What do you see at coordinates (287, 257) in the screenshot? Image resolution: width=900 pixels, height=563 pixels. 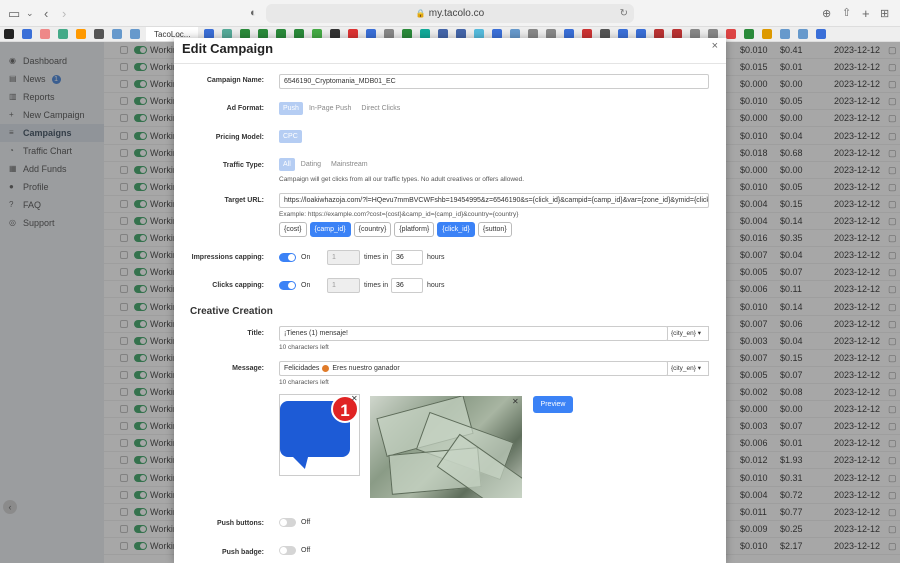 I see `impressions-capping-toggle` at bounding box center [287, 257].